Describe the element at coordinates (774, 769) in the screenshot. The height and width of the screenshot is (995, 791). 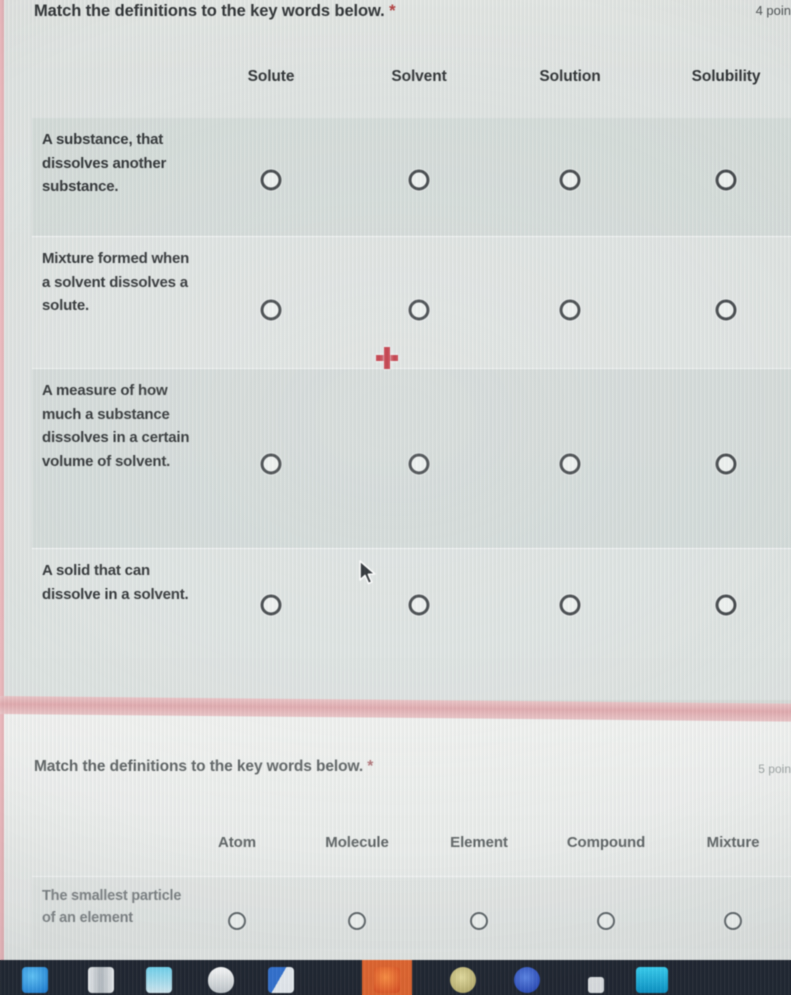
I see `question-2-points: 5 poin` at that location.